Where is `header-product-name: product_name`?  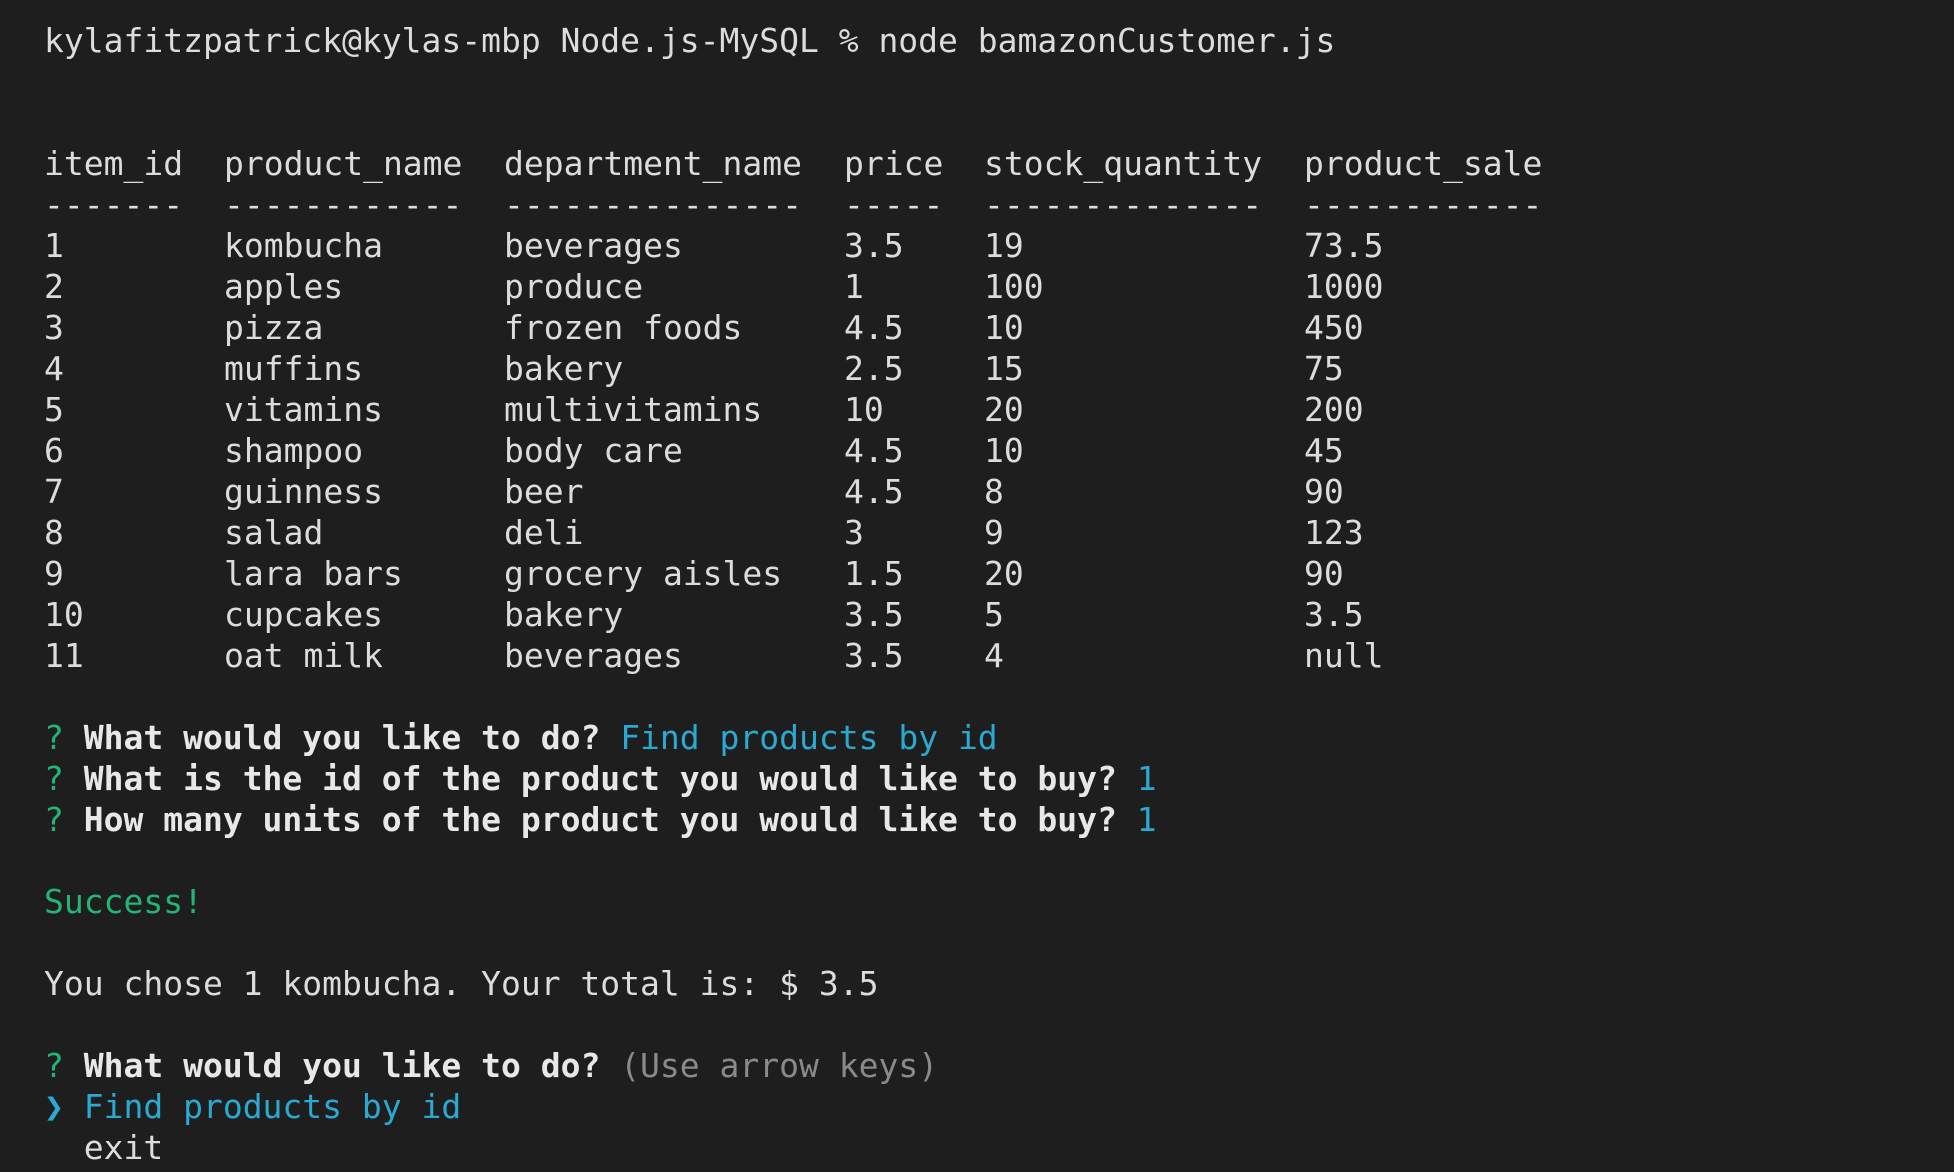
header-product-name: product_name is located at coordinates (343, 163).